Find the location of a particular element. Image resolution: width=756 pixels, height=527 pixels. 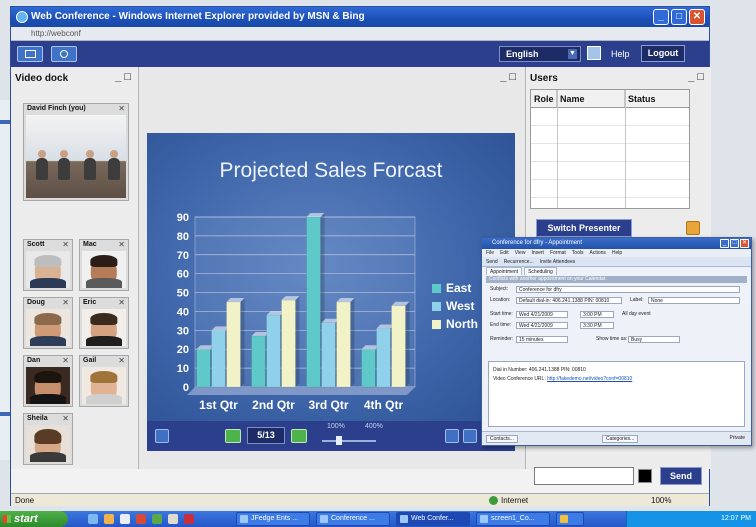

edit-icon is located at coordinates (594, 53).